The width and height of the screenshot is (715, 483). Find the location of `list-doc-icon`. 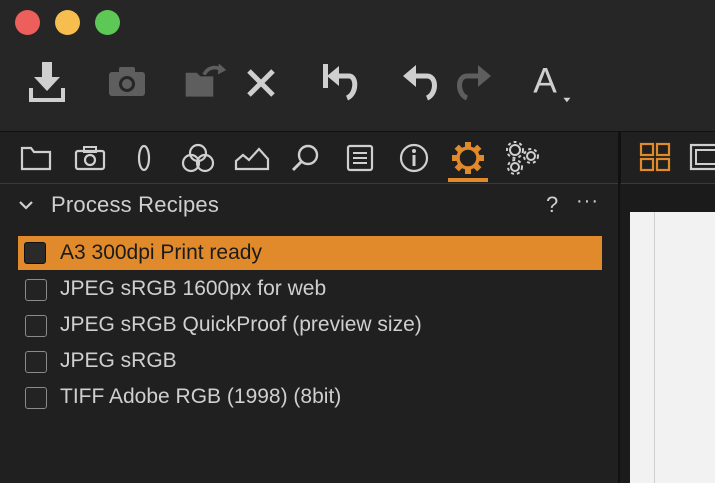

list-doc-icon is located at coordinates (360, 158).